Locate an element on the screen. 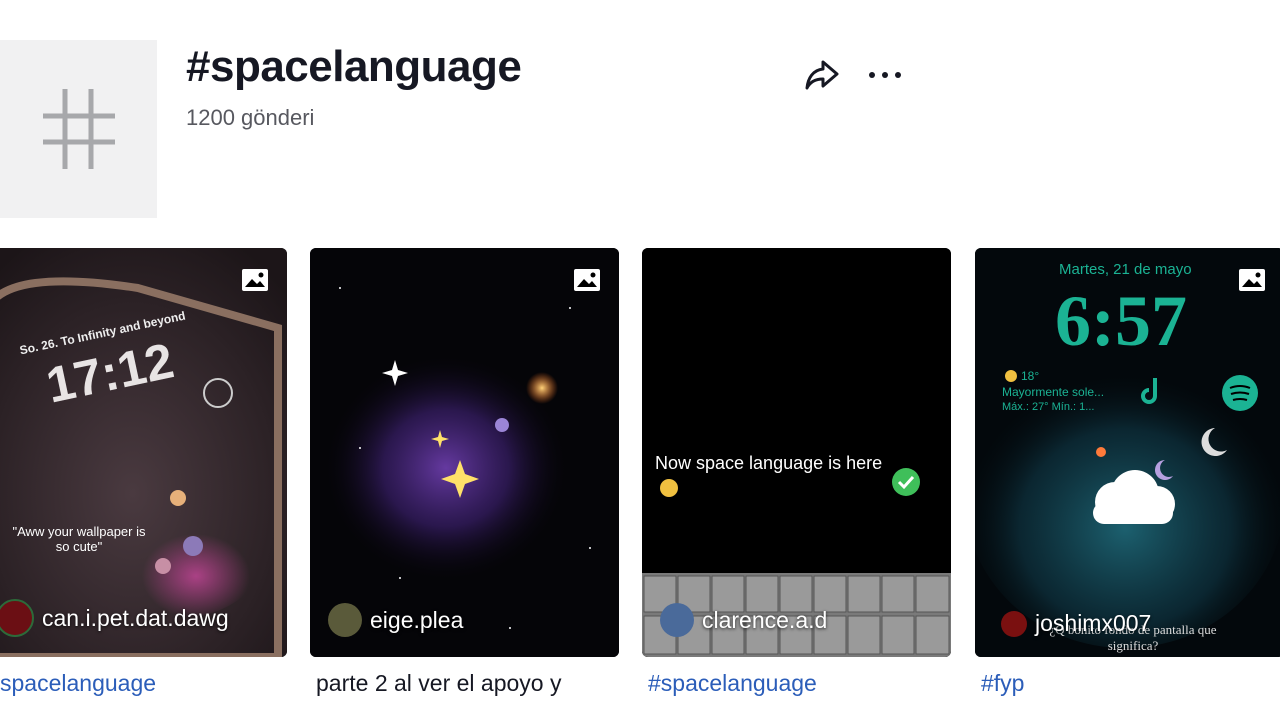  card-2-caption: parte 2 al ver el apoyo y is located at coordinates (439, 683).